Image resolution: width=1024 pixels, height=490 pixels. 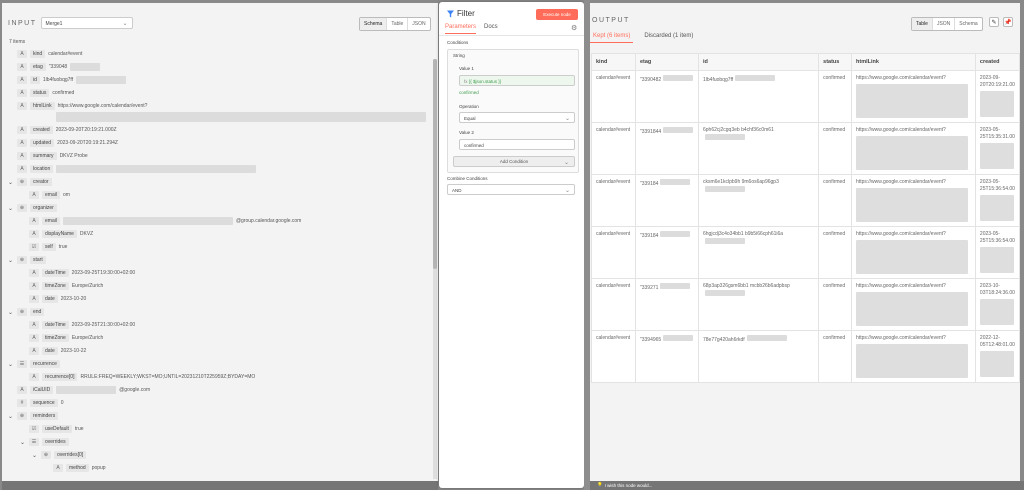 What do you see at coordinates (613, 130) in the screenshot?
I see `cell-text: calendar#event` at bounding box center [613, 130].